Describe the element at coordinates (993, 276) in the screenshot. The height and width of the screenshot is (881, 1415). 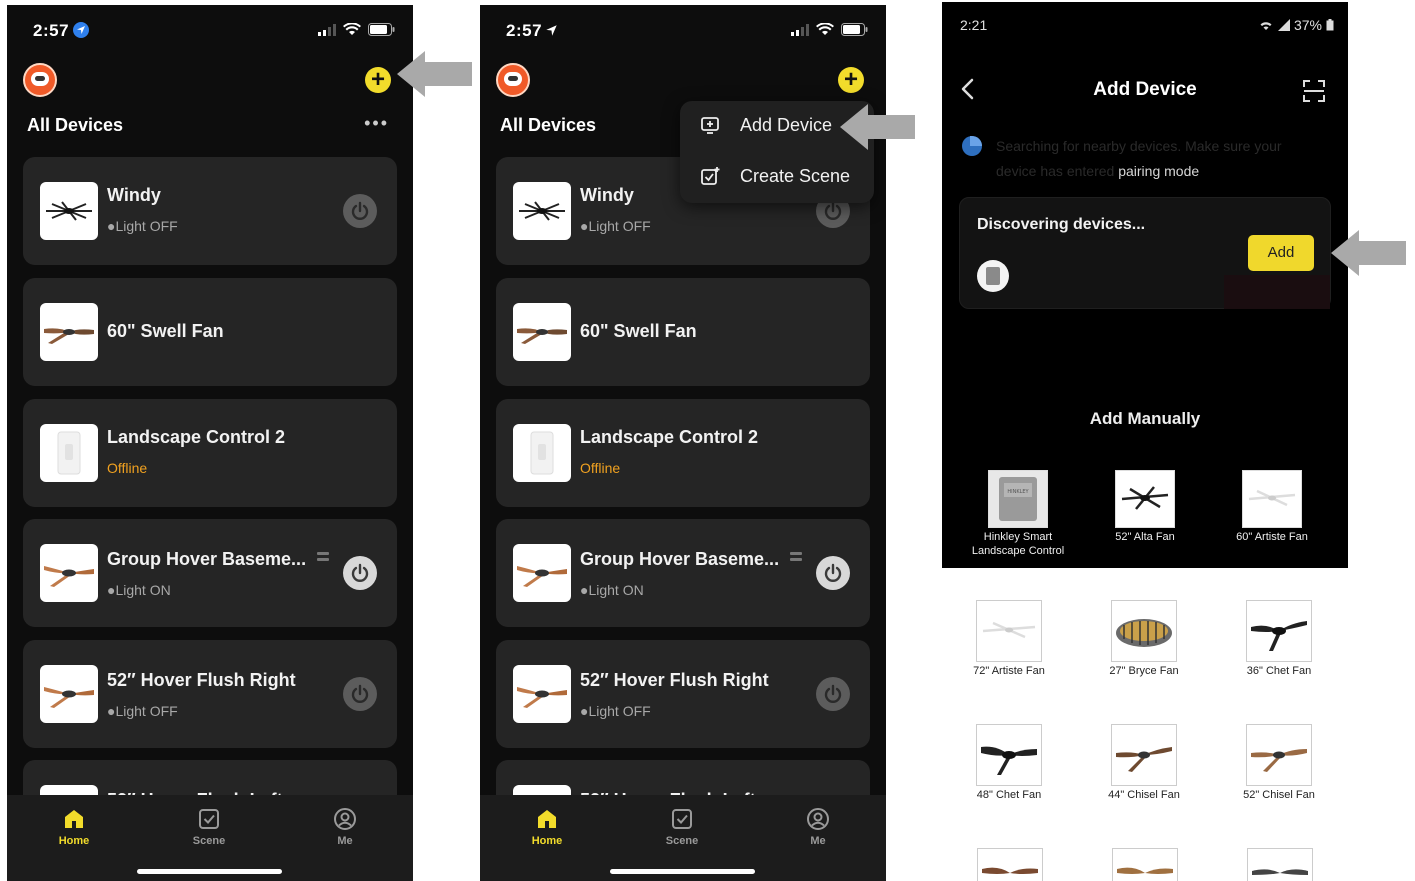
I see `discovered-device-icon` at that location.